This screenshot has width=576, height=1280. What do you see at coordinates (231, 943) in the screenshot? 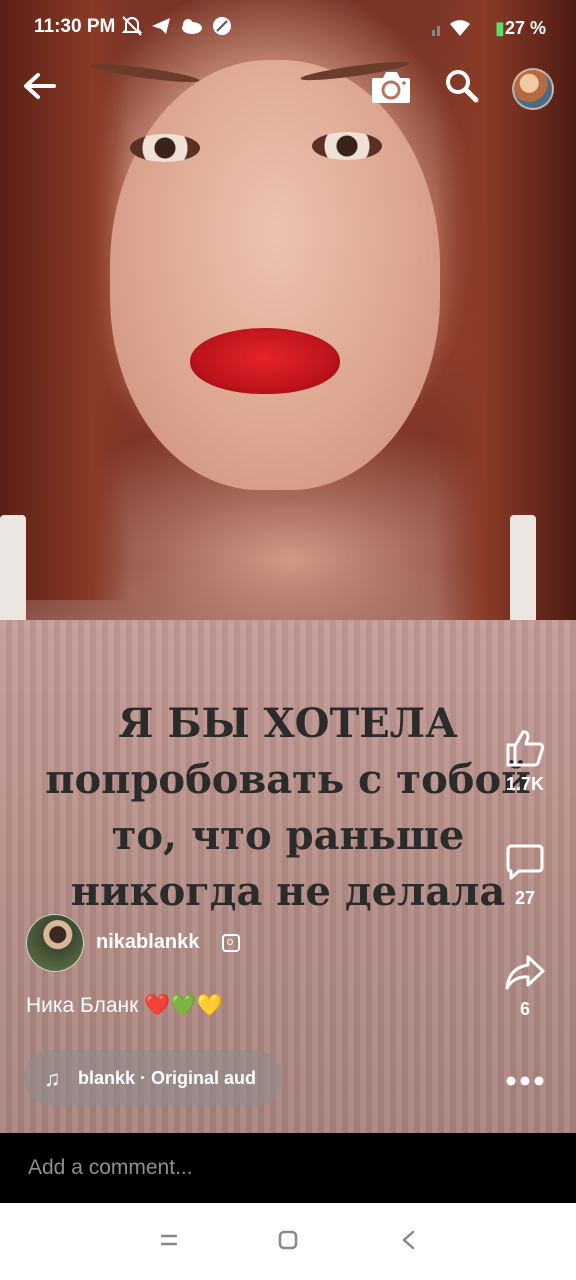
I see `instagram-icon` at bounding box center [231, 943].